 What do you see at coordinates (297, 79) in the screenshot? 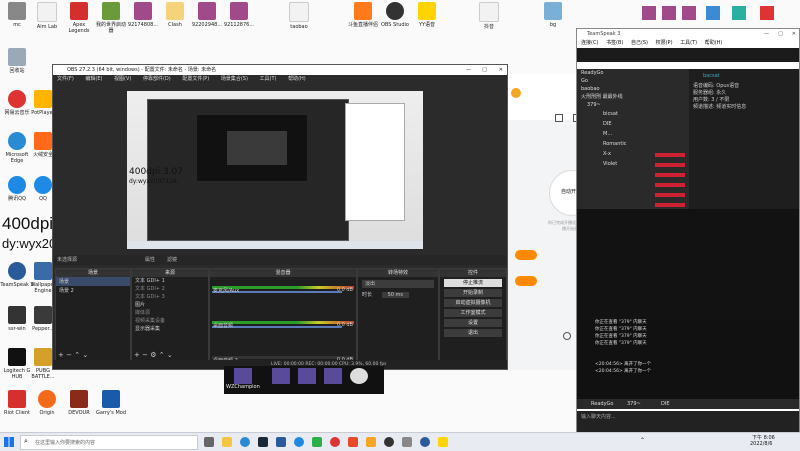
I see `menu-help: 帮助(H)` at bounding box center [297, 79].